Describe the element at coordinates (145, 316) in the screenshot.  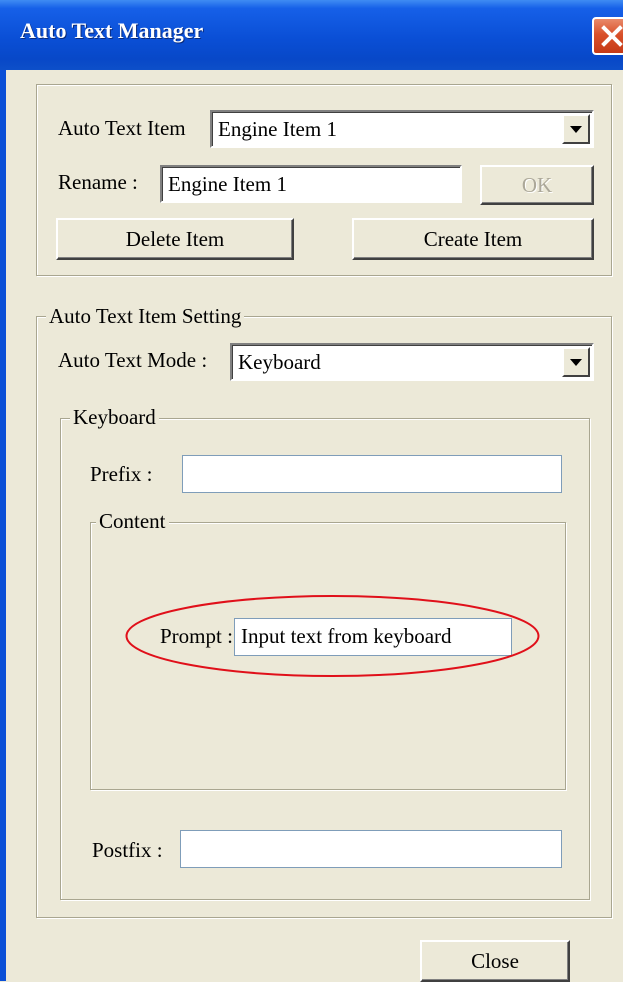
I see `setting-group-label: Auto Text Item Setting` at that location.